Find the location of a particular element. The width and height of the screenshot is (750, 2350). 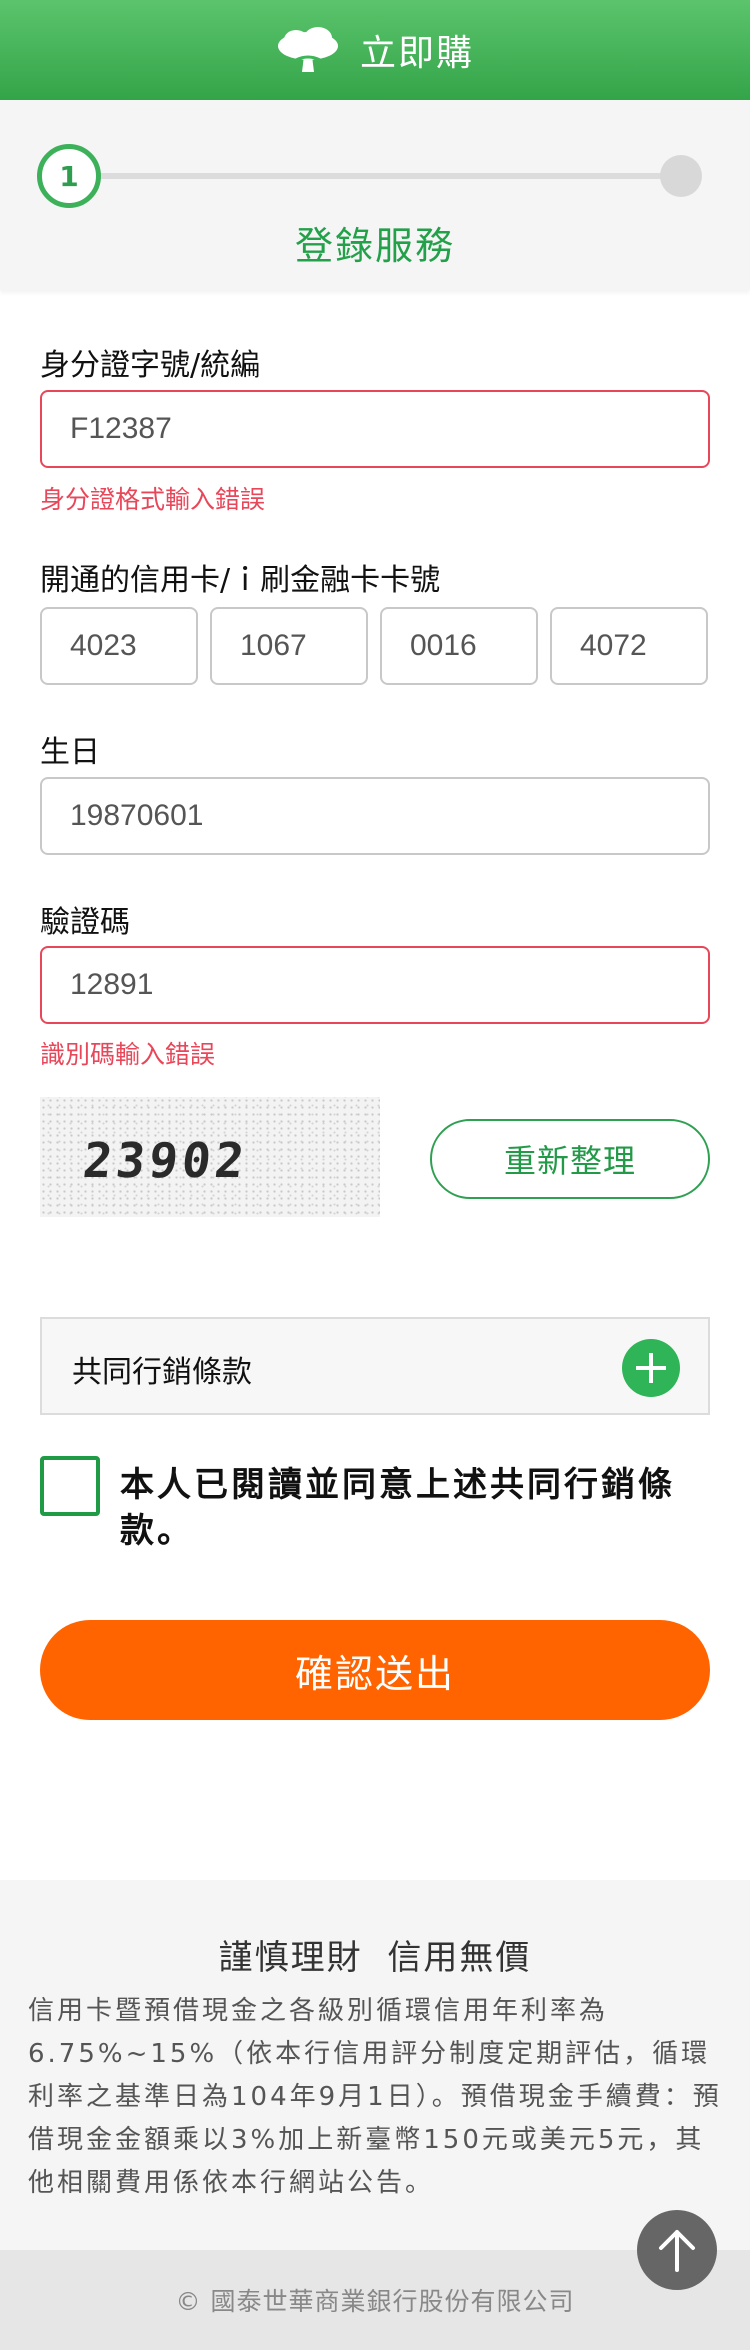

card-label: 開通的信用卡/ｉ刷金融卡卡號 is located at coordinates (240, 580).